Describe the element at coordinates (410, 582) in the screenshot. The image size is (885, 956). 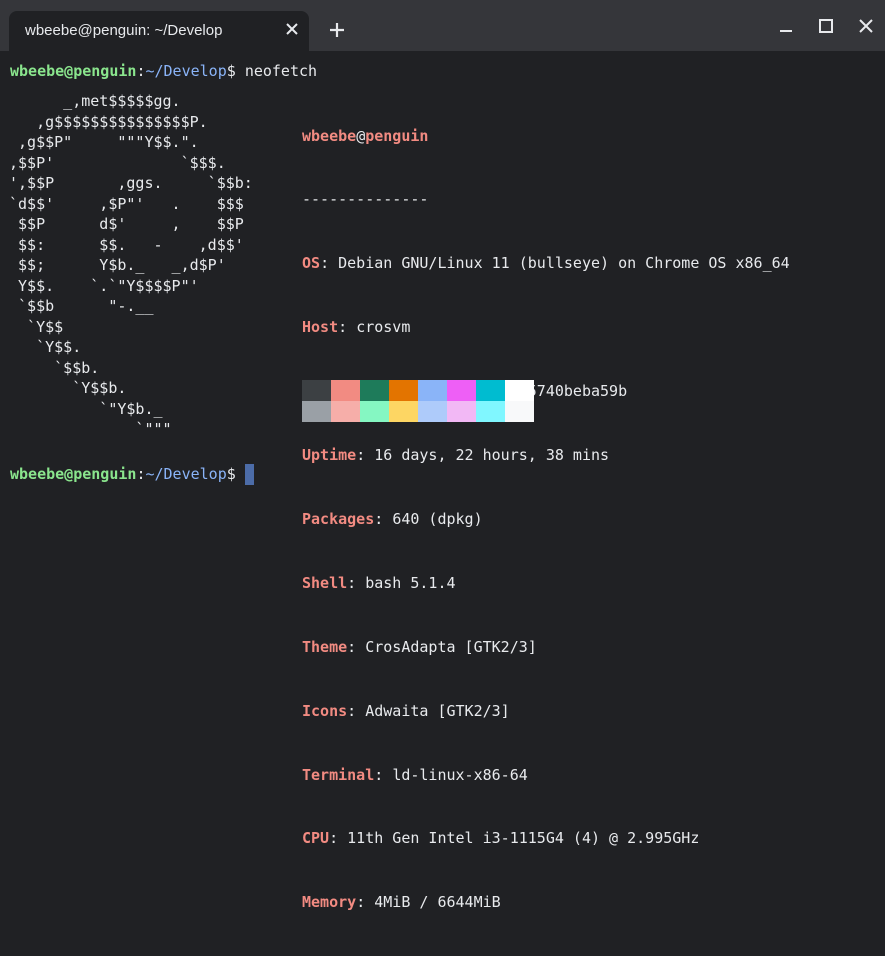
I see `info-value: bash 5.1.4` at that location.